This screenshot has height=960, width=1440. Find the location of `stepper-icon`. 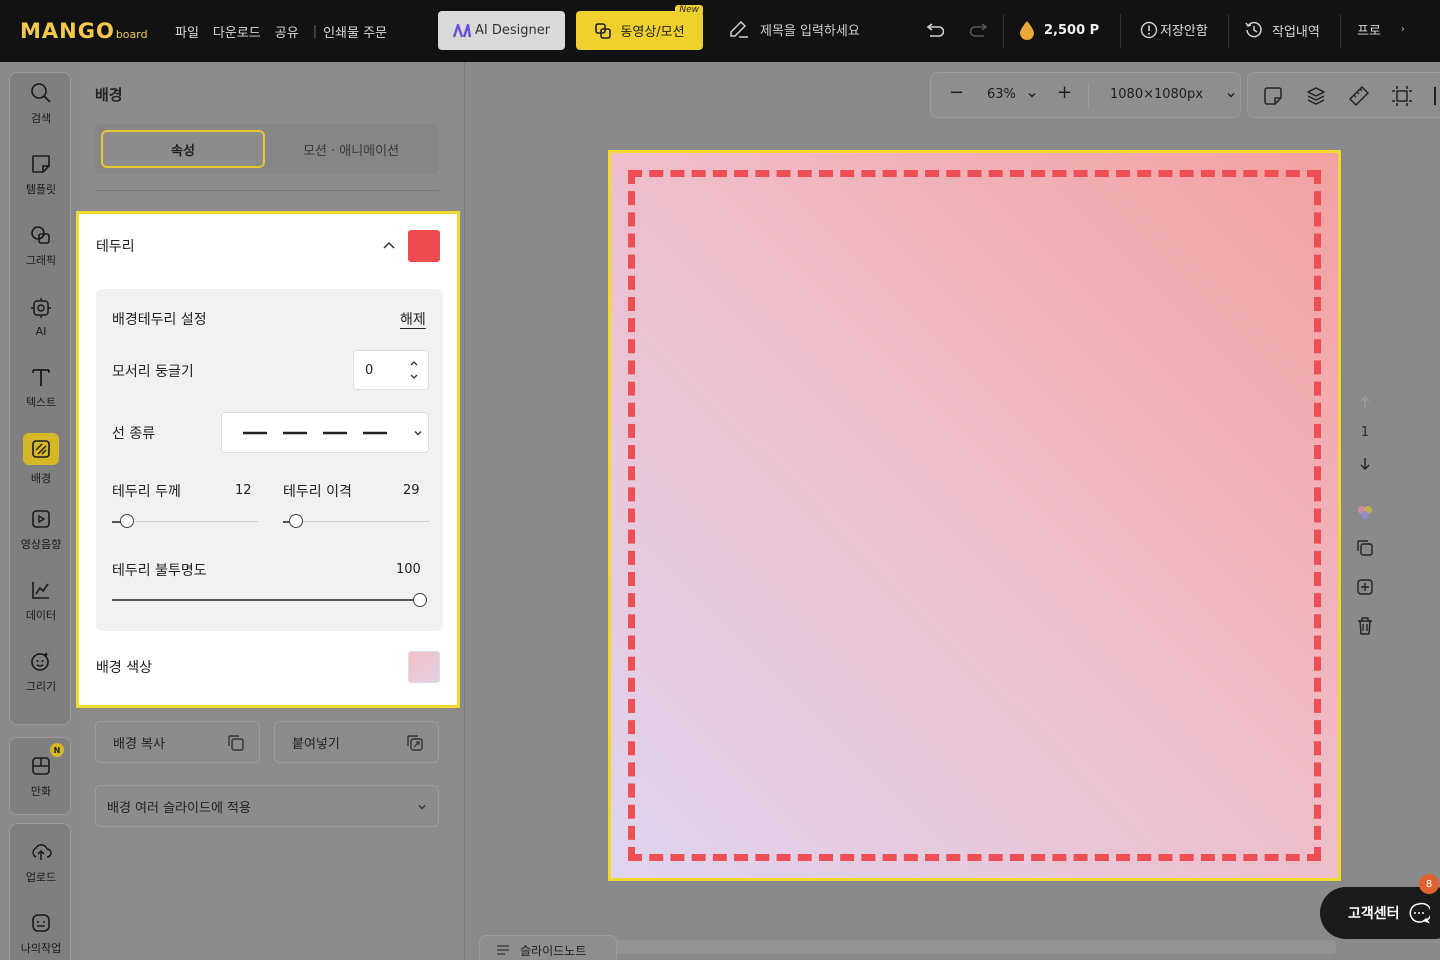

stepper-icon is located at coordinates (414, 370).